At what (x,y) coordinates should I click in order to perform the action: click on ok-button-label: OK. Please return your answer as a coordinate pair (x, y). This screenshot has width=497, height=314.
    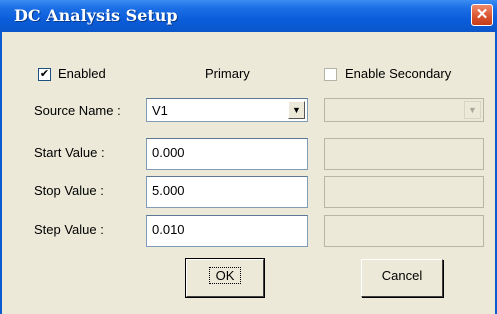
    Looking at the image, I should click on (225, 275).